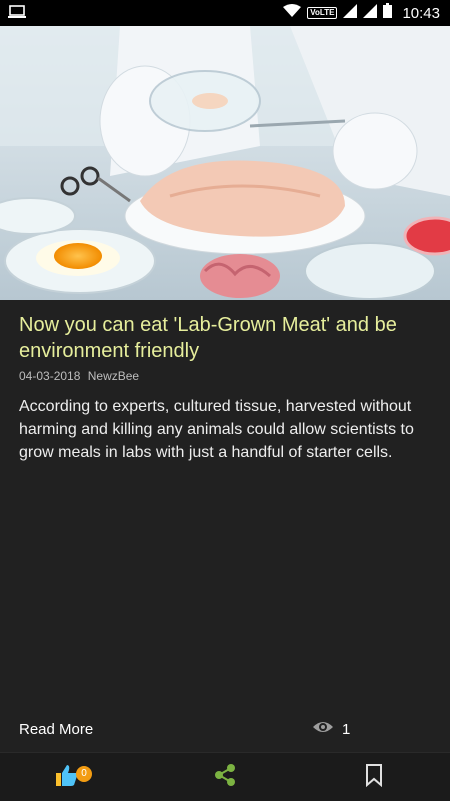 The height and width of the screenshot is (801, 450). I want to click on view-count-value: 1, so click(346, 729).